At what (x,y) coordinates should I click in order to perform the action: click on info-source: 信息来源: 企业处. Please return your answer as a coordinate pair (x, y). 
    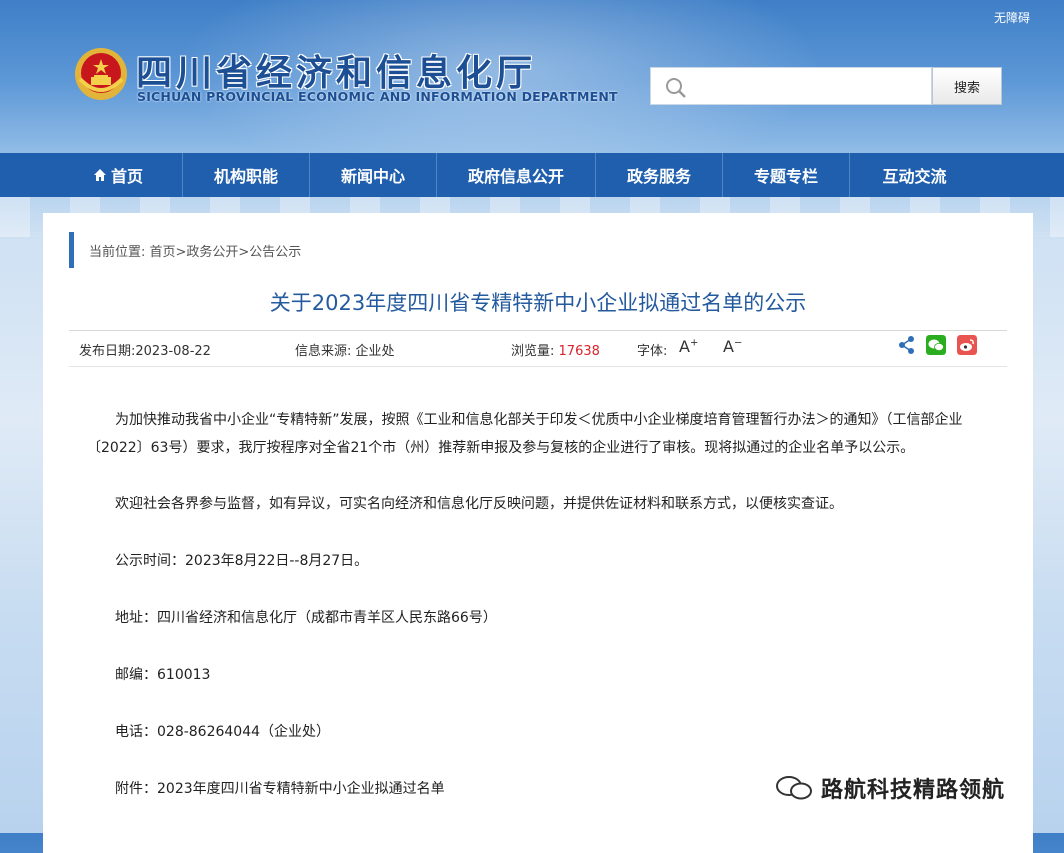
    Looking at the image, I should click on (345, 349).